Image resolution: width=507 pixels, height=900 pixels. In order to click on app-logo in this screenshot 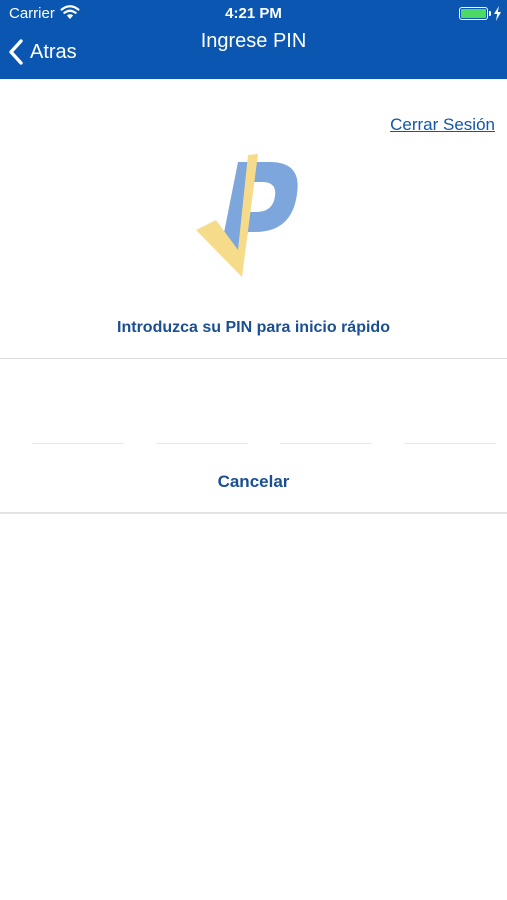, I will do `click(247, 215)`.